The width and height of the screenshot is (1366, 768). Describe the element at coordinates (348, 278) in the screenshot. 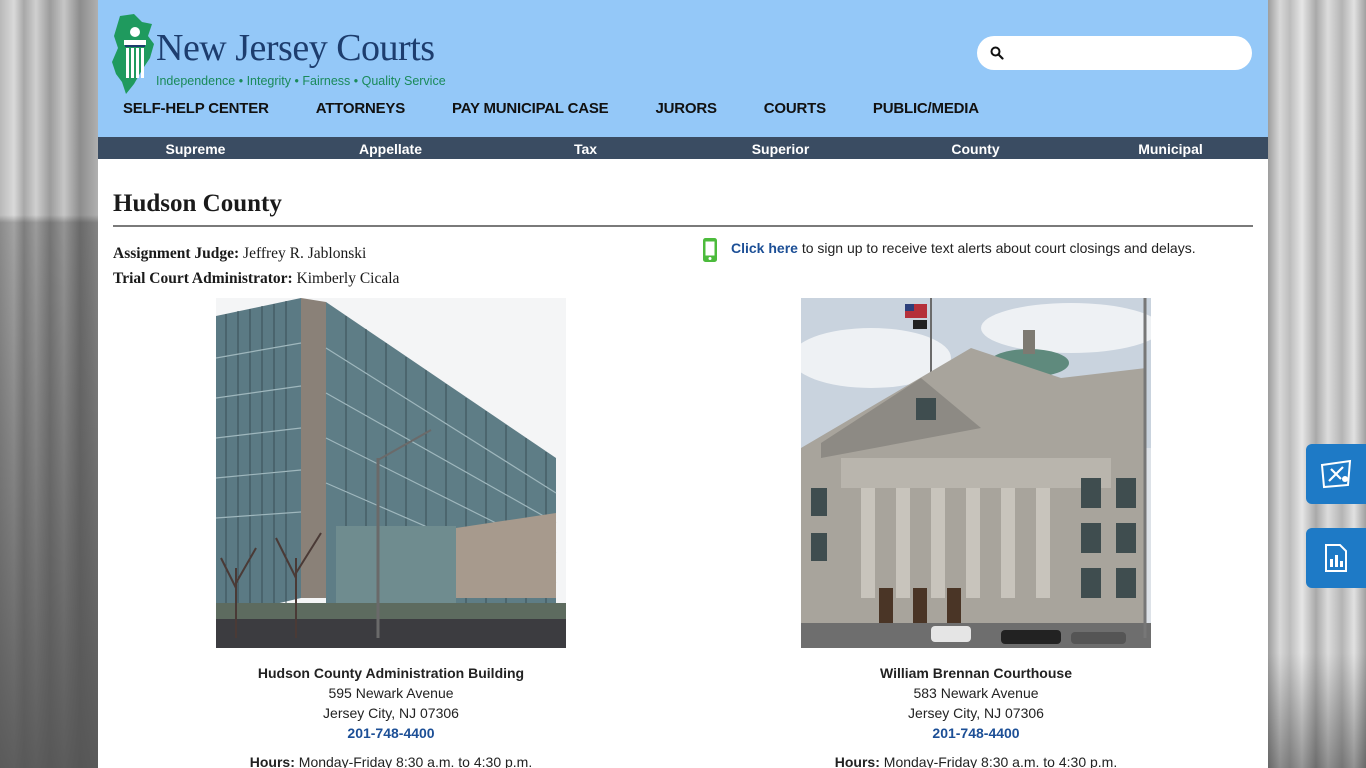

I see `tca-name: Kimberly Cicala` at that location.